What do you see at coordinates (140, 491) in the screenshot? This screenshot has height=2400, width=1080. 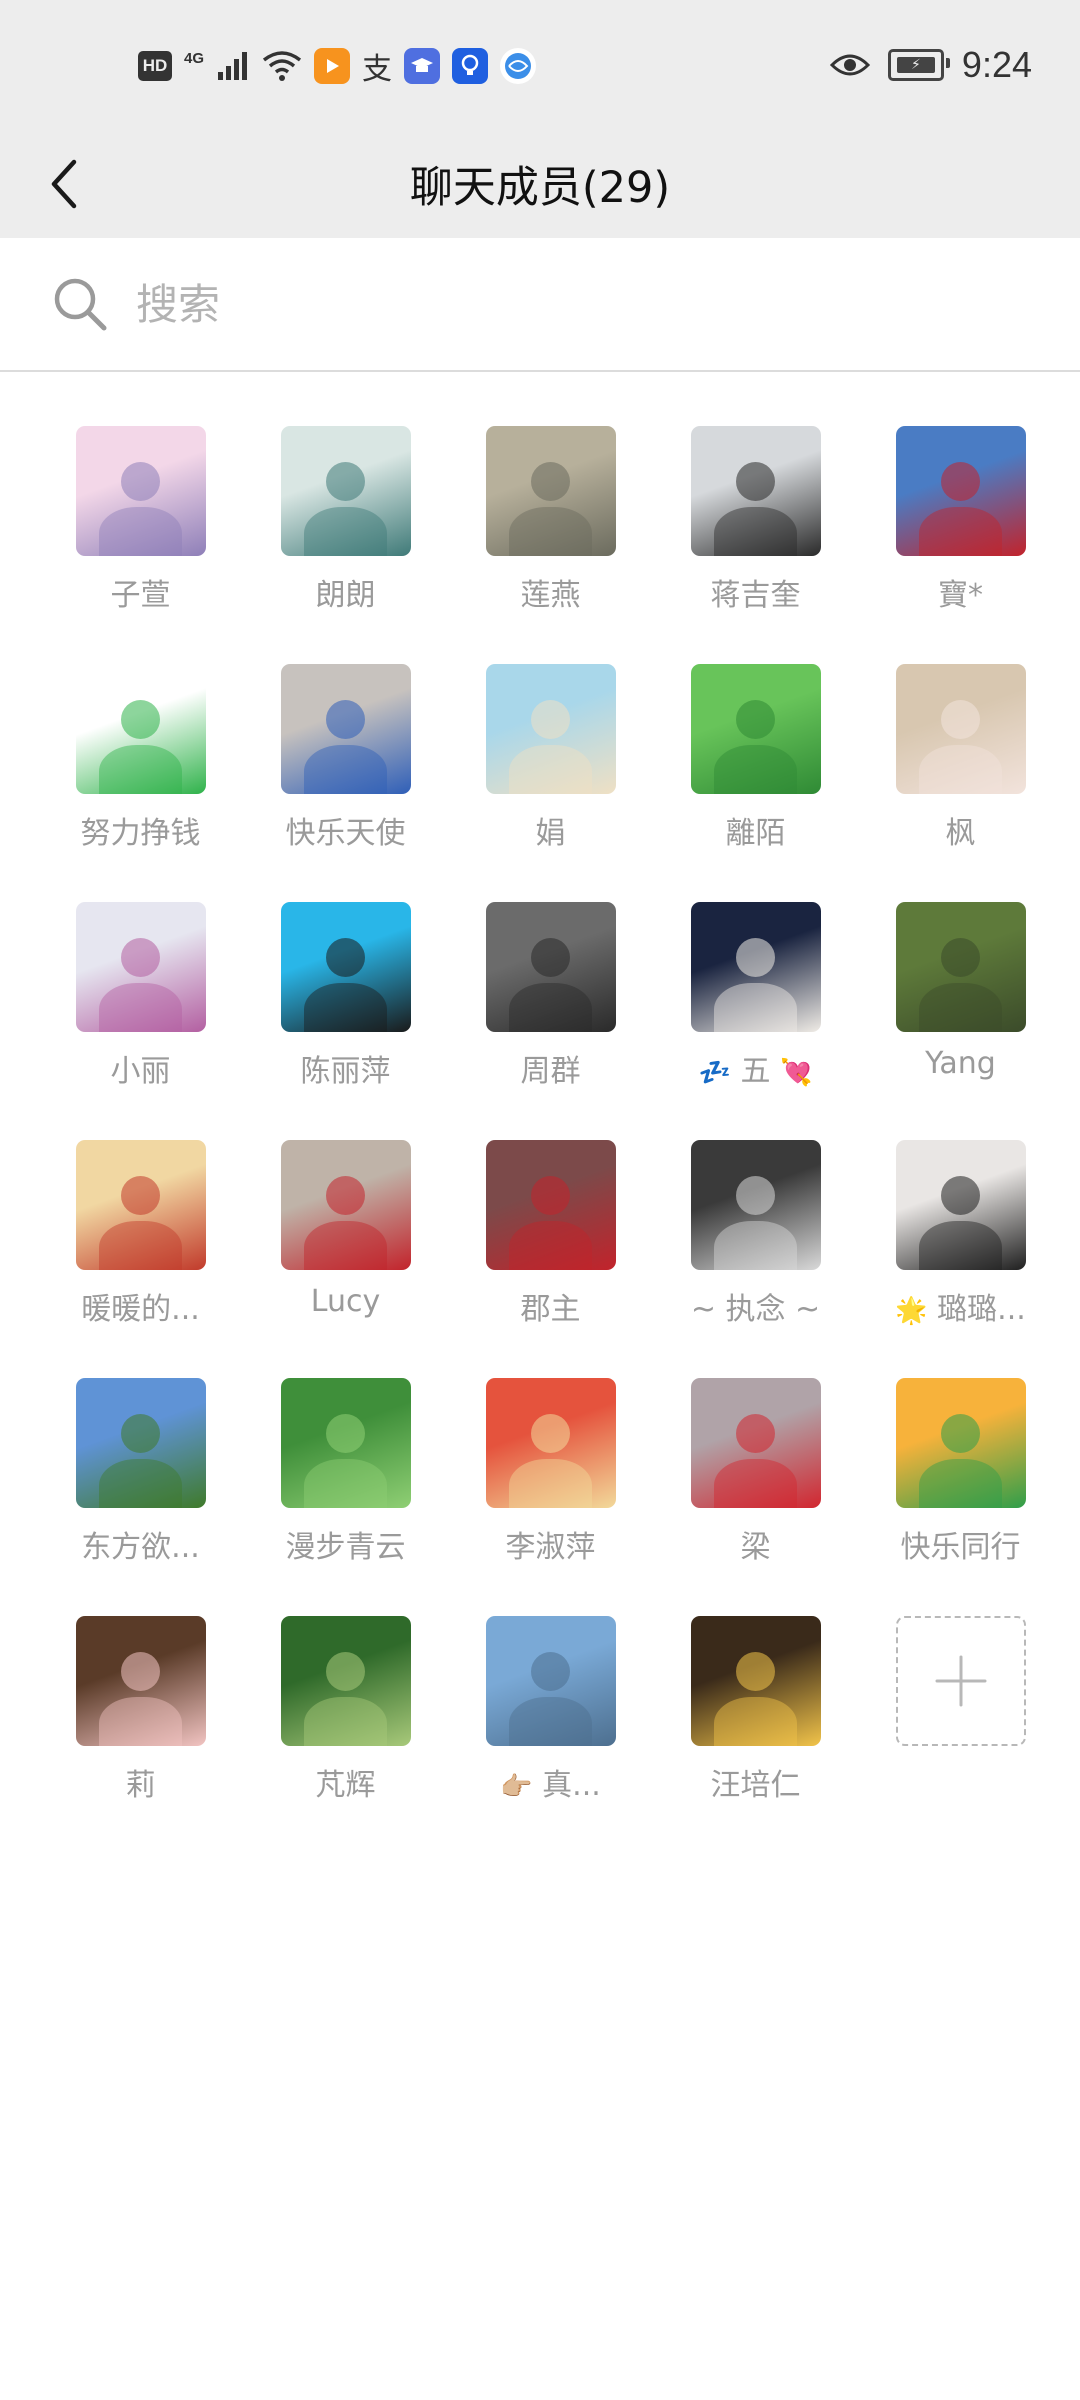 I see `cartoon-girl-avatar` at bounding box center [140, 491].